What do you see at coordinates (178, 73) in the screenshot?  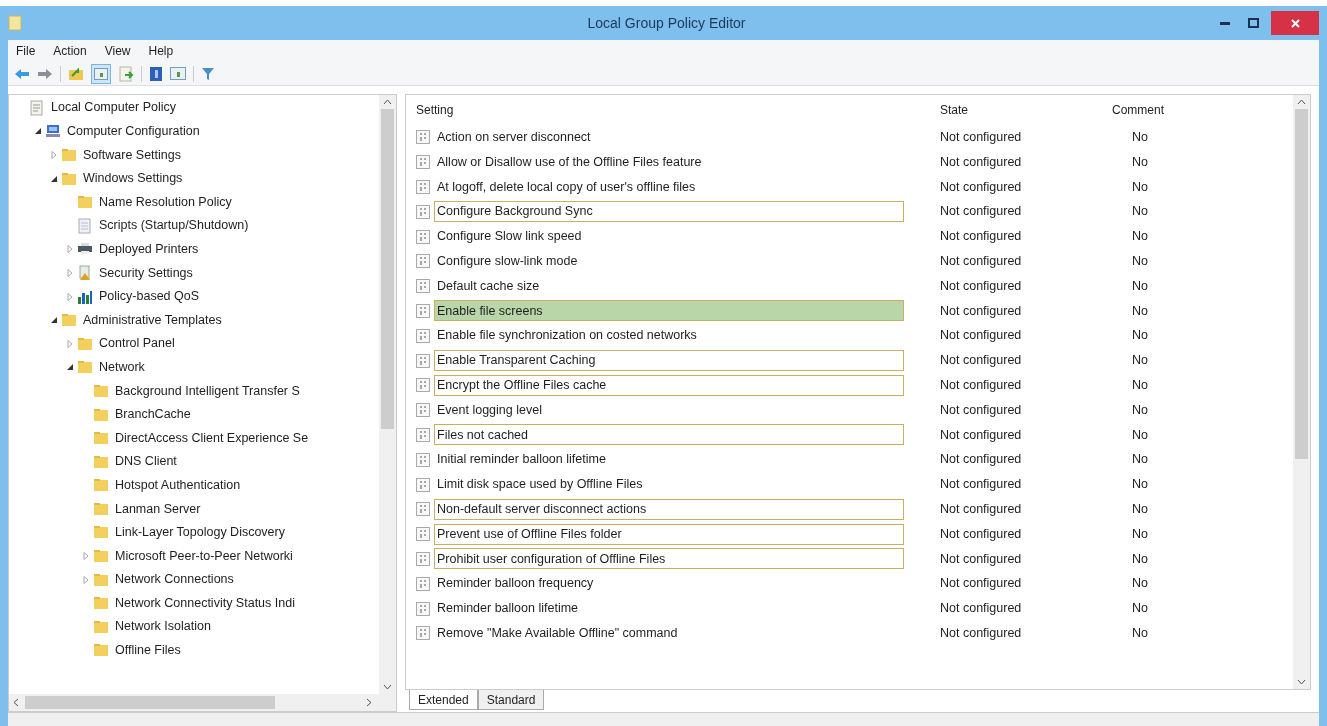 I see `panel-icon` at bounding box center [178, 73].